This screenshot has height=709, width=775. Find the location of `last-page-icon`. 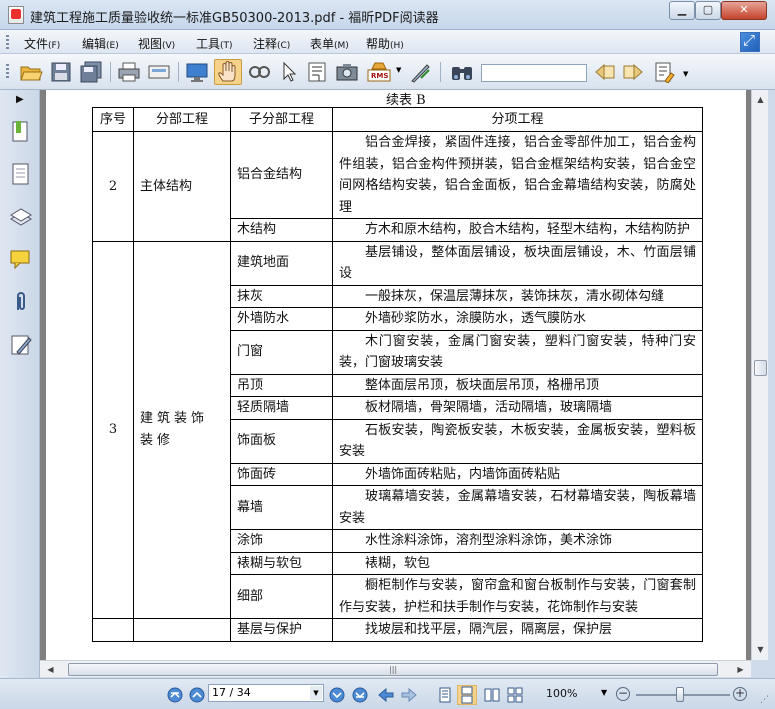

last-page-icon is located at coordinates (360, 695).